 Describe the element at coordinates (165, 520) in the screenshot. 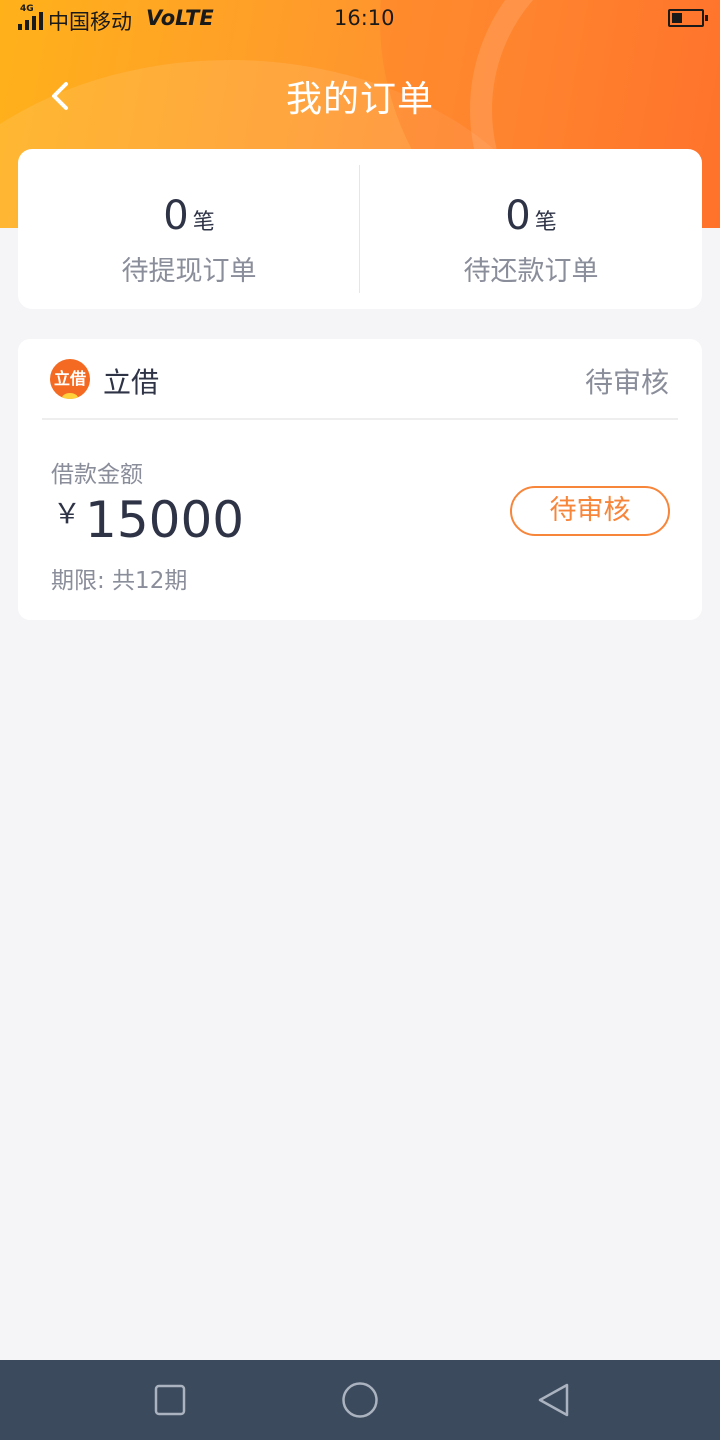

I see `loan-amount: 15000` at that location.